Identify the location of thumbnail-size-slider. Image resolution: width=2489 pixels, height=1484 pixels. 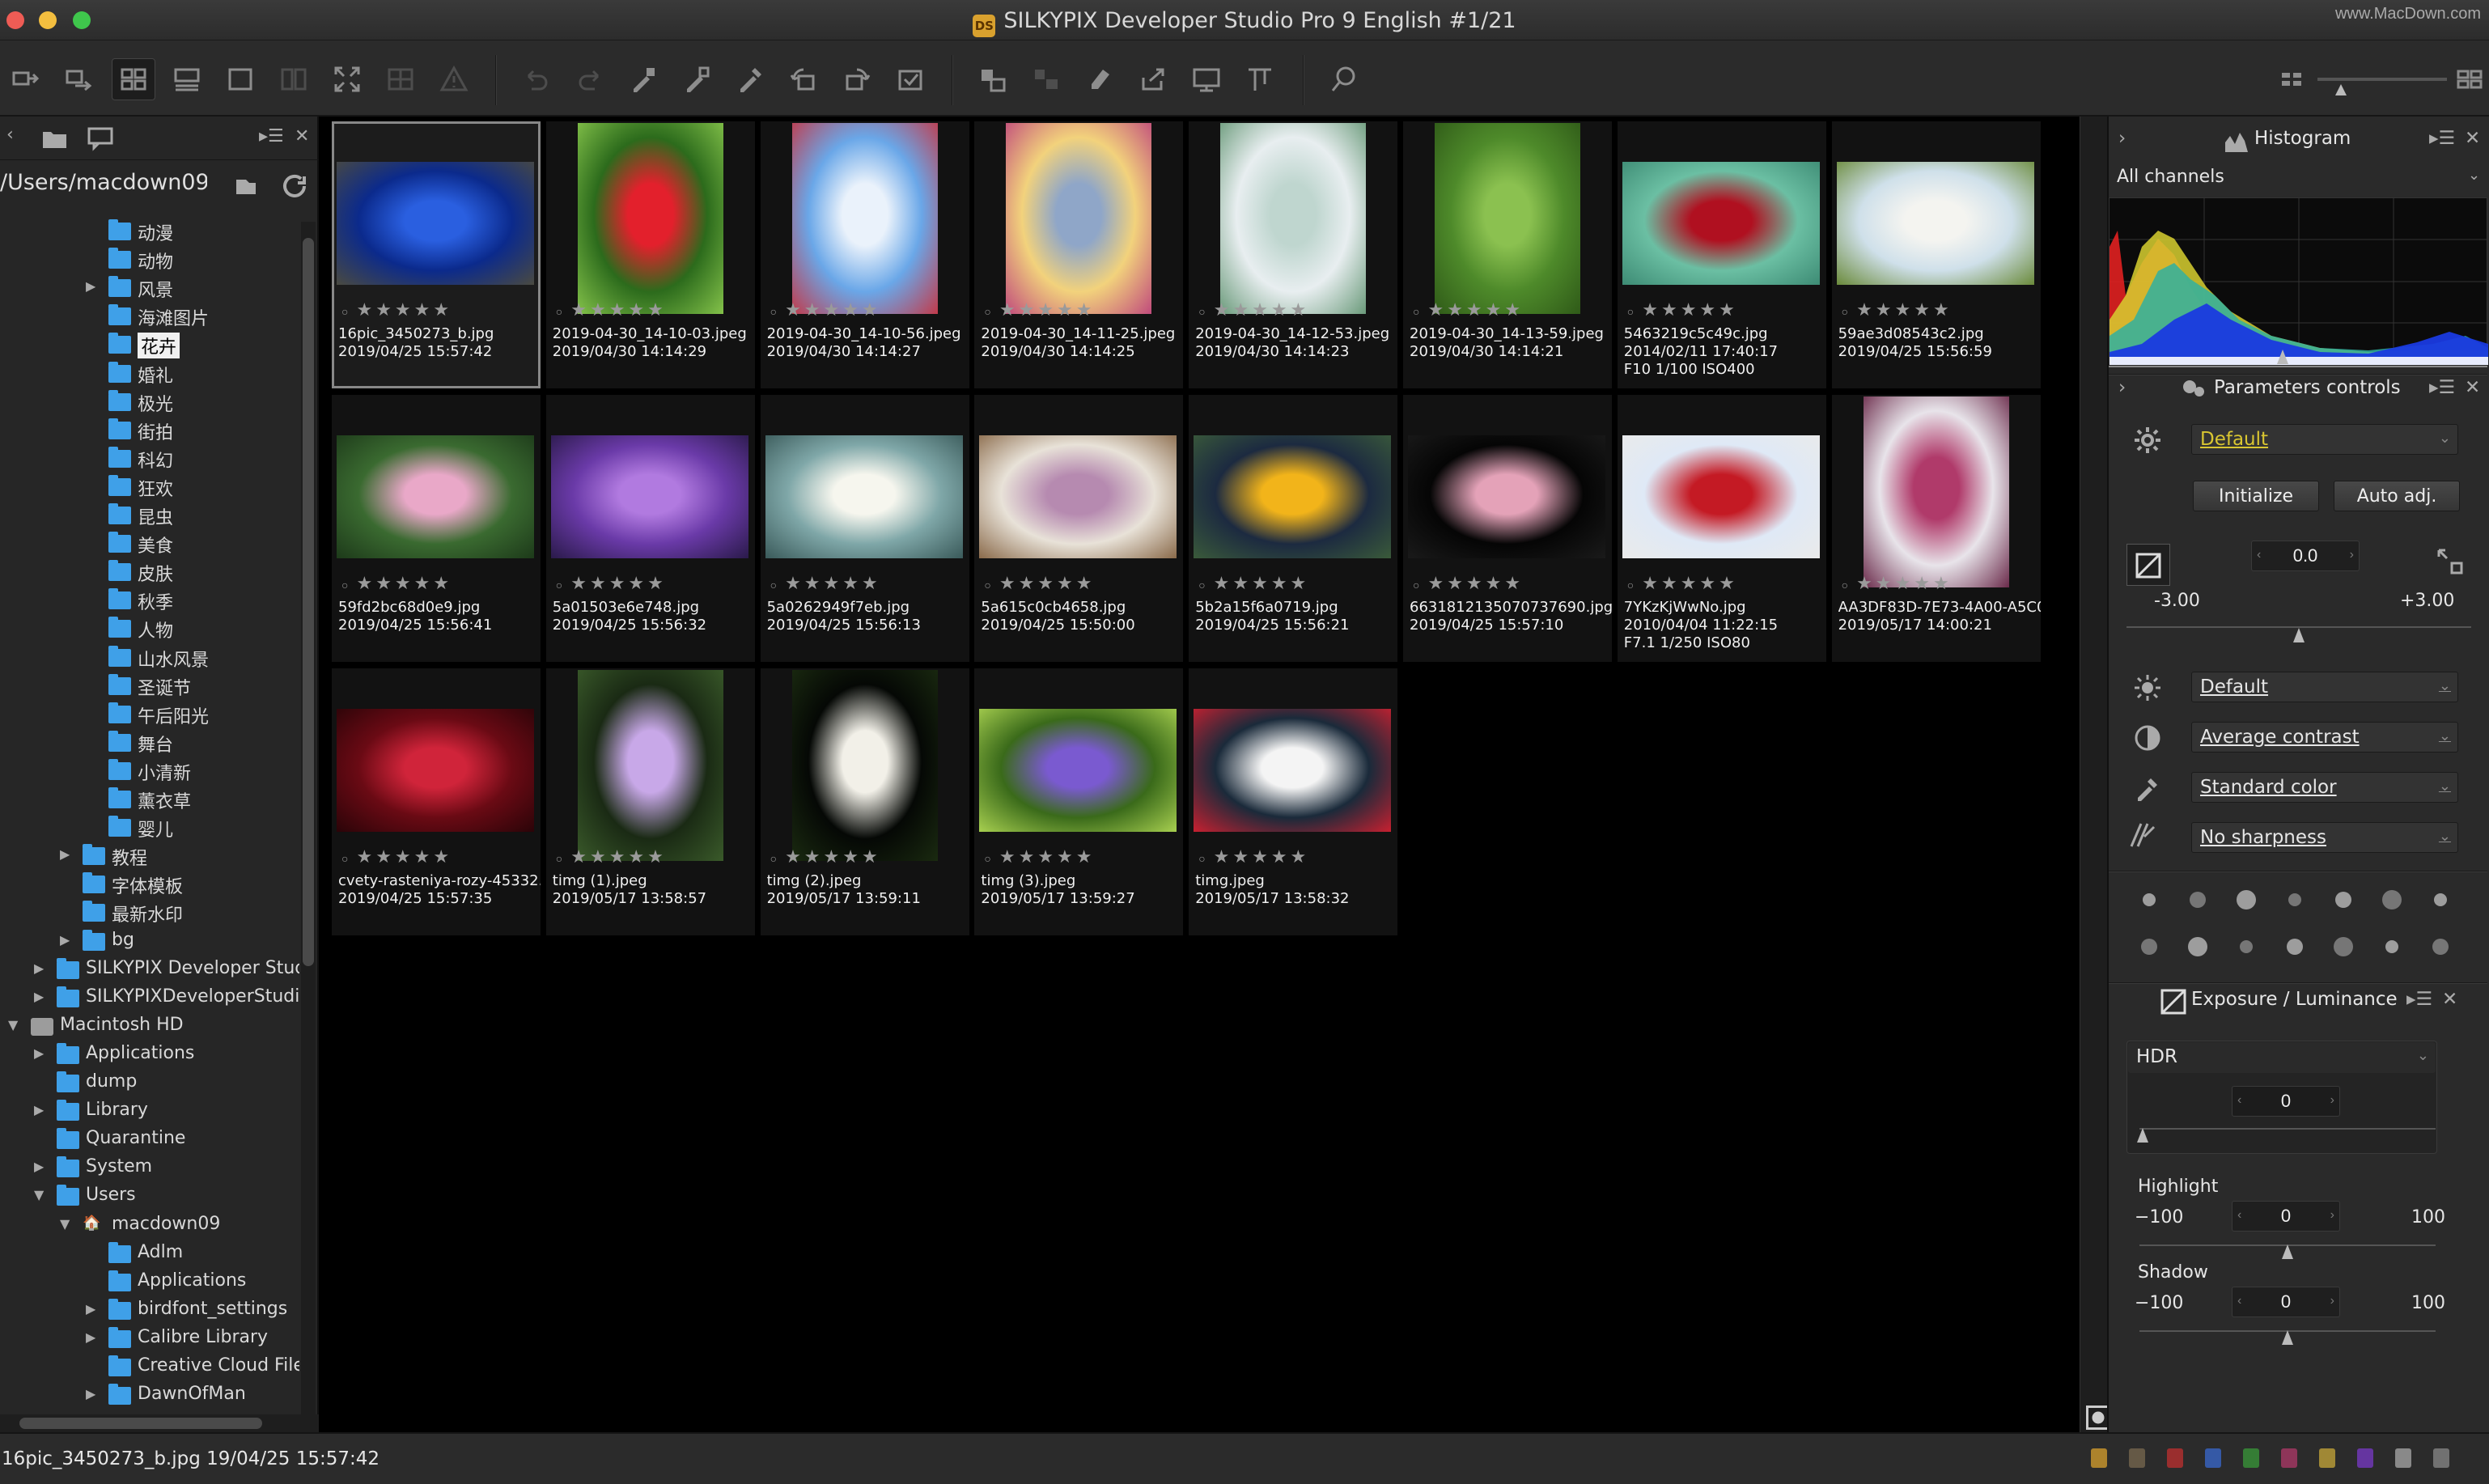
(2382, 79).